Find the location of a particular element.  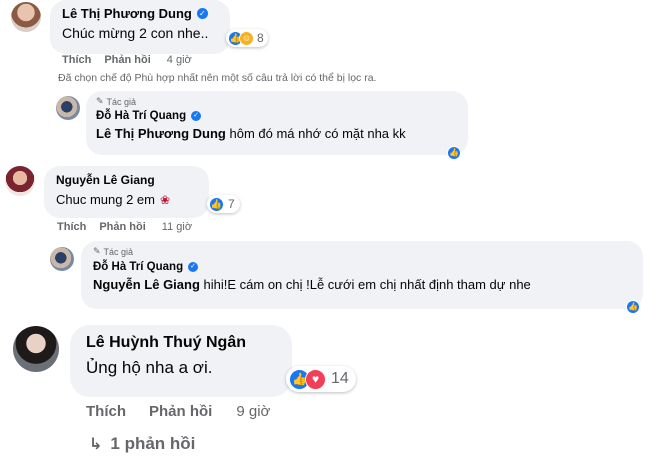

reaction-summary: 👍 7 is located at coordinates (223, 204).